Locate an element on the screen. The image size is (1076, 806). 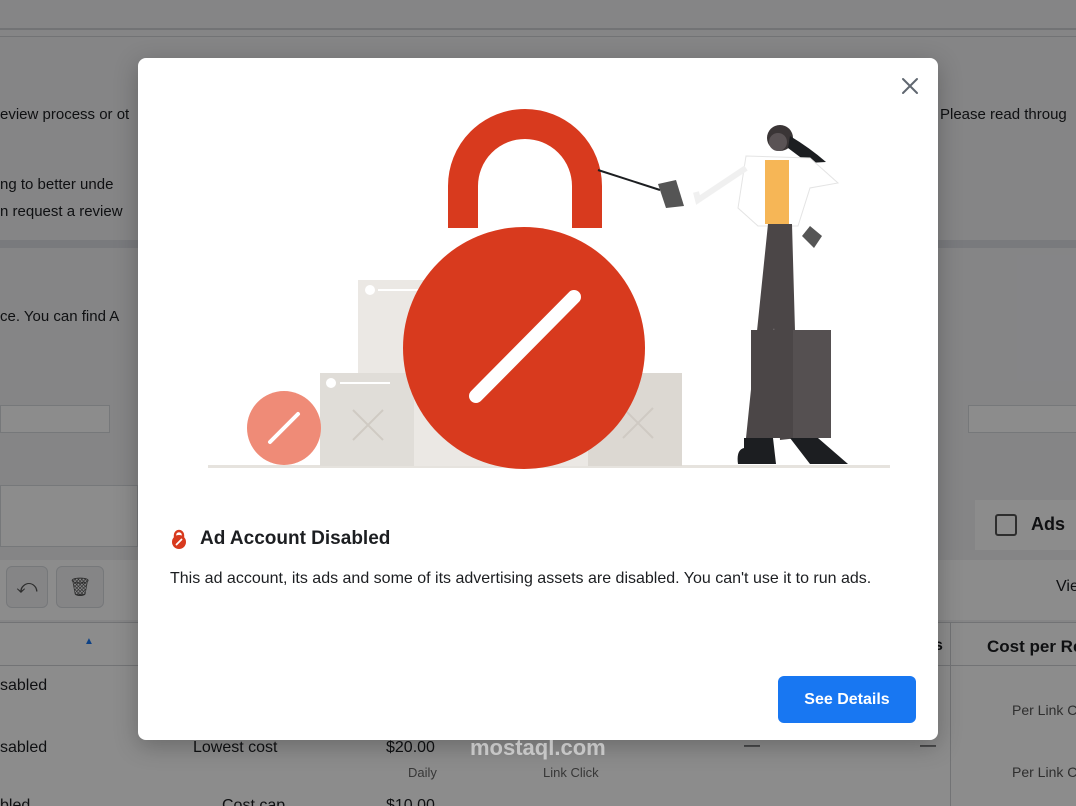
close-icon is located at coordinates (910, 86).